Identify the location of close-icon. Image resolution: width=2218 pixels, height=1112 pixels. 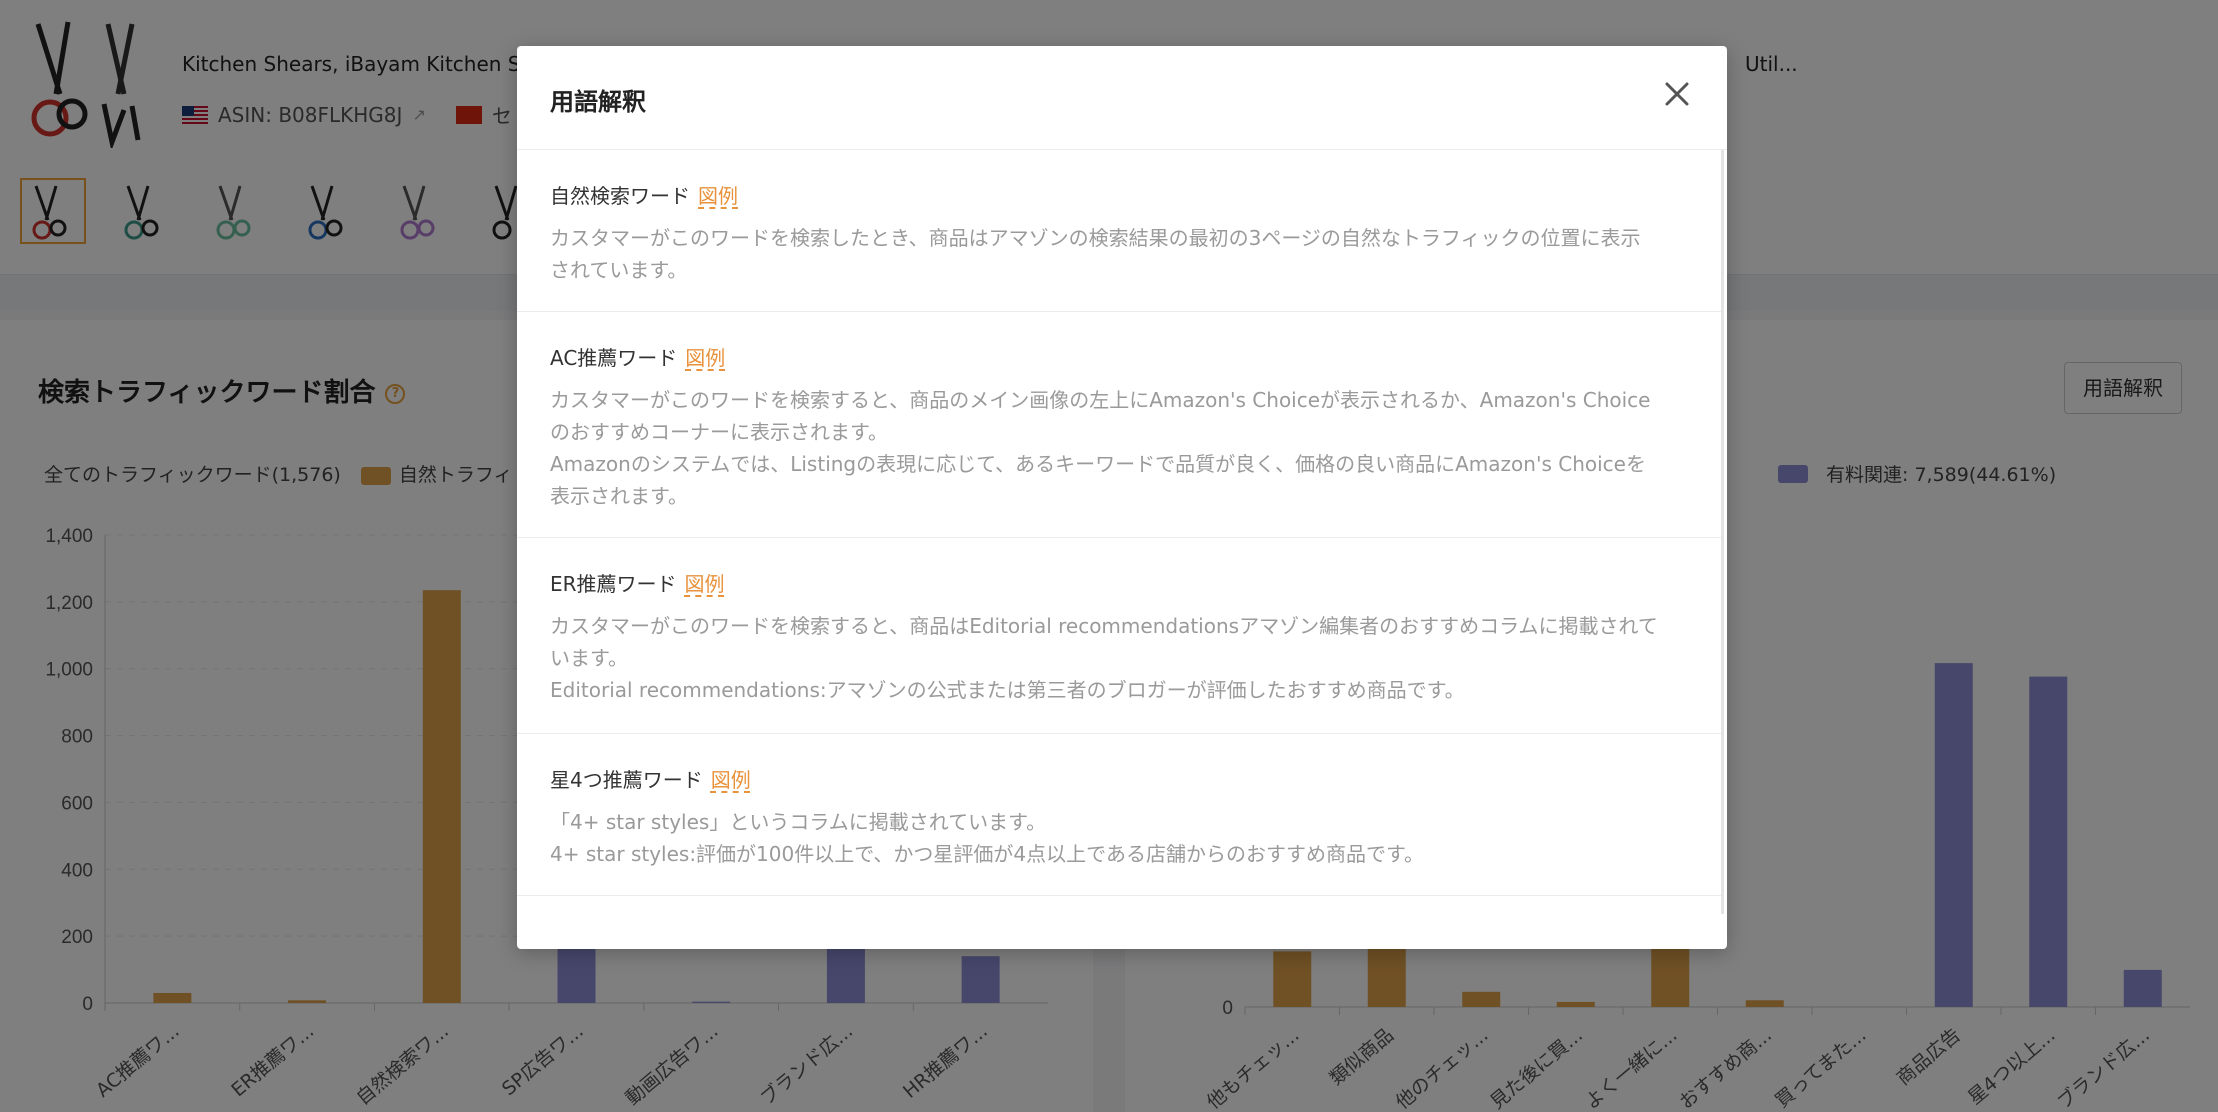
(1677, 94).